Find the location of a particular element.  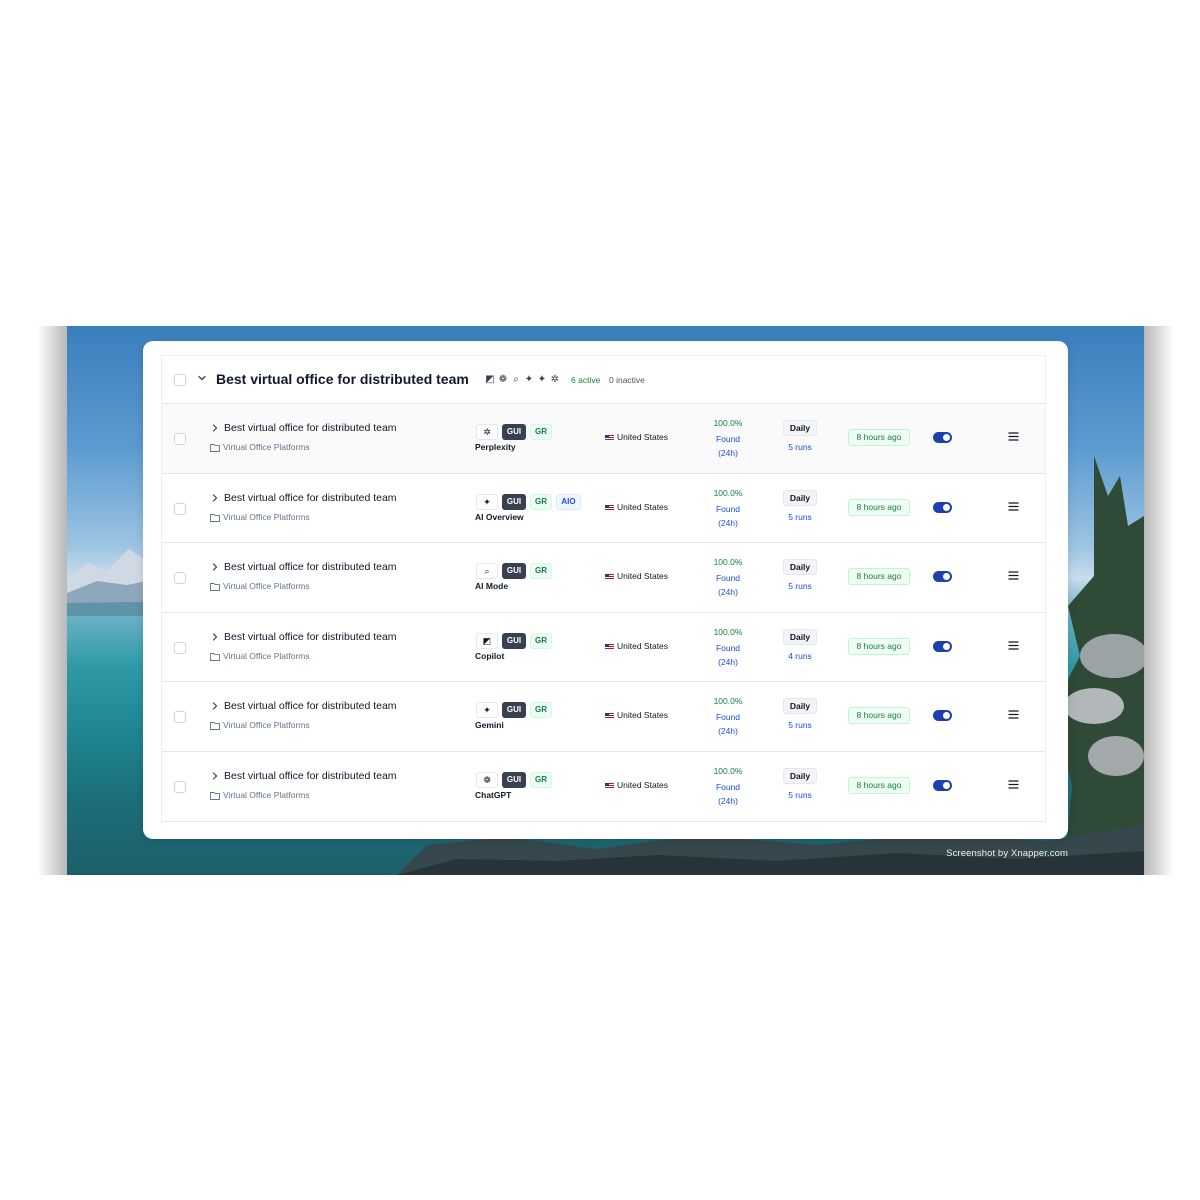

chevron-down-icon is located at coordinates (202, 378).